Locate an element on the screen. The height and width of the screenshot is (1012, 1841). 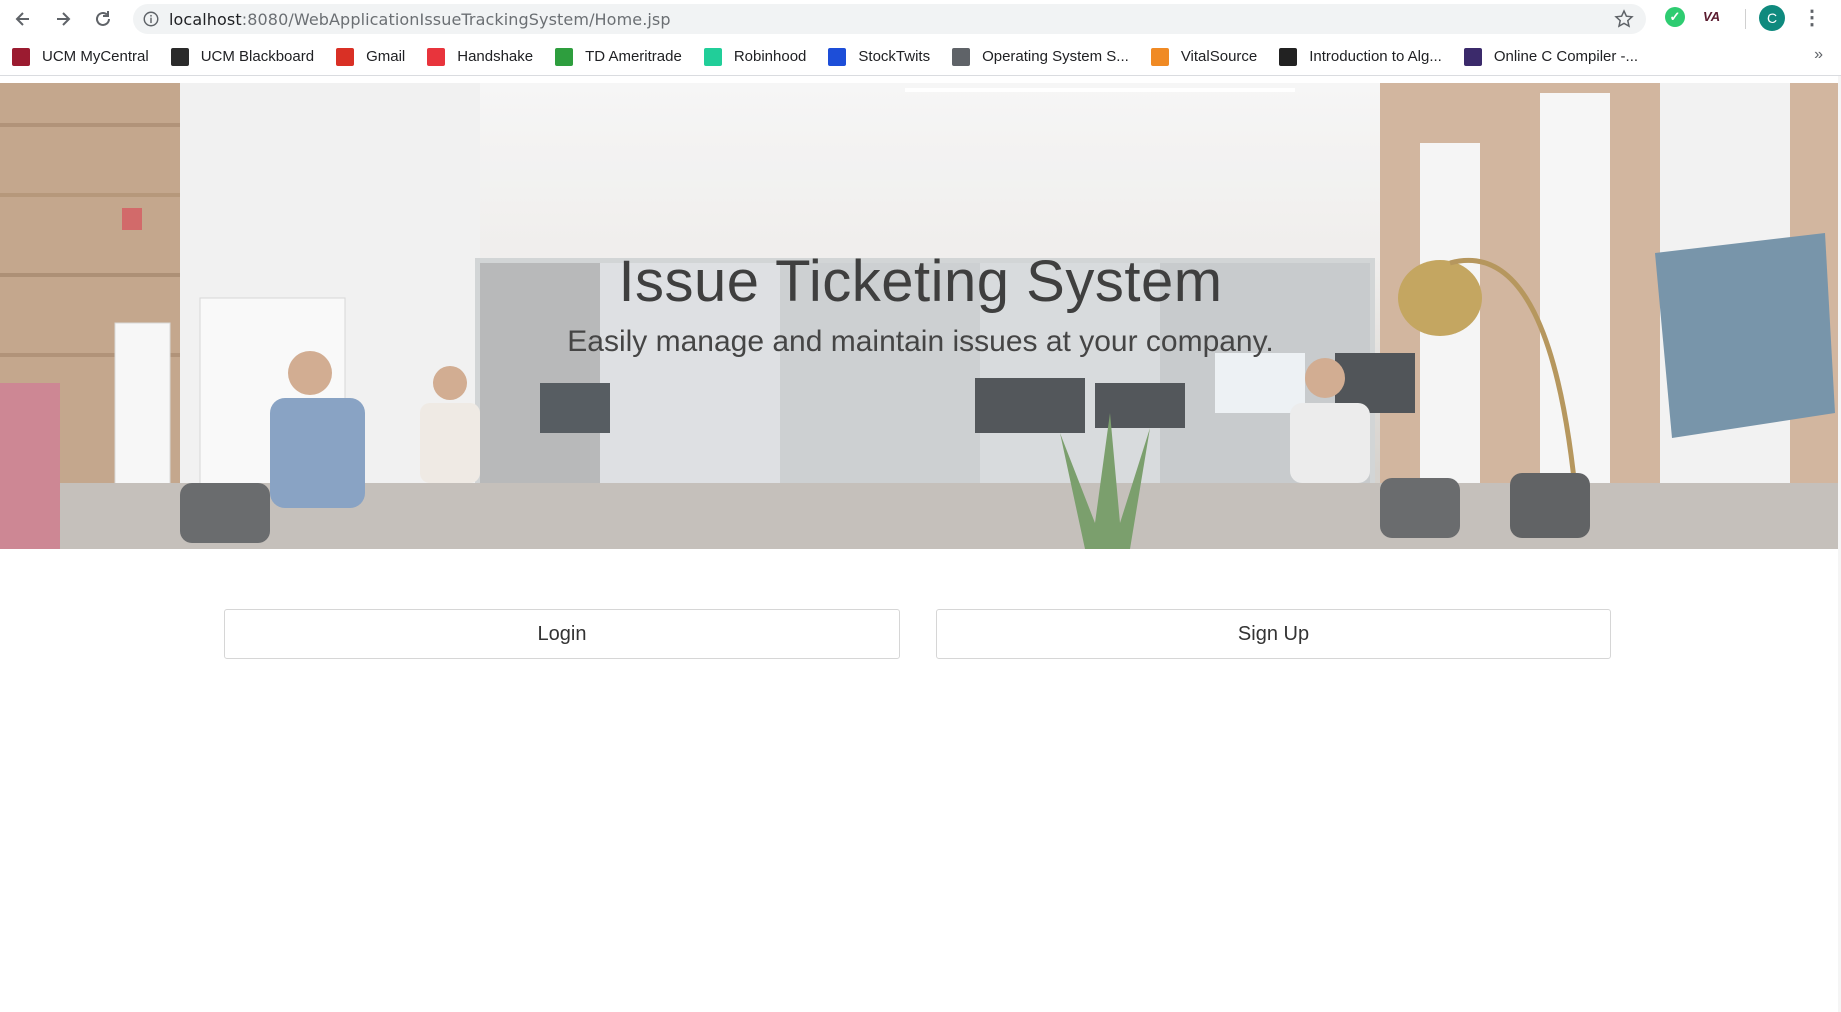
url-host: localhost is located at coordinates (205, 19).